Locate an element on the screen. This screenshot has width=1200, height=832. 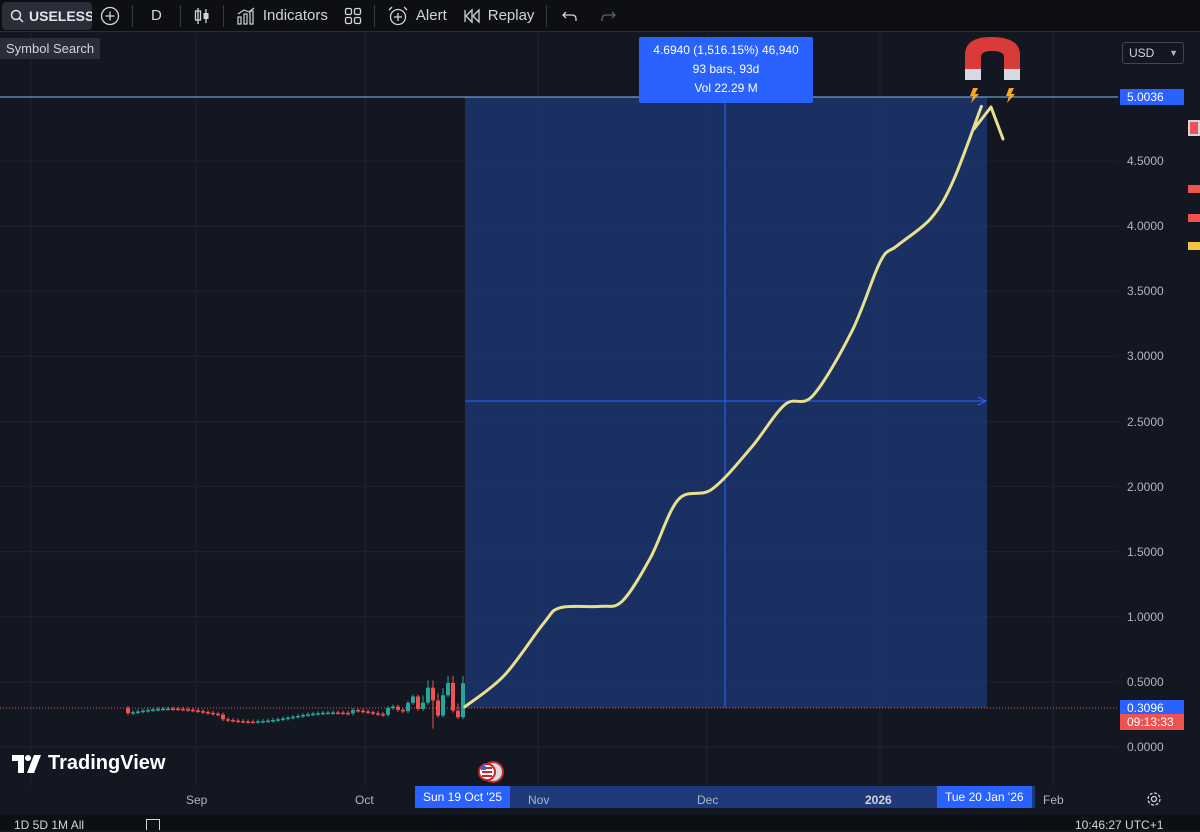
currency-select: USD ▼ is located at coordinates (1153, 53).